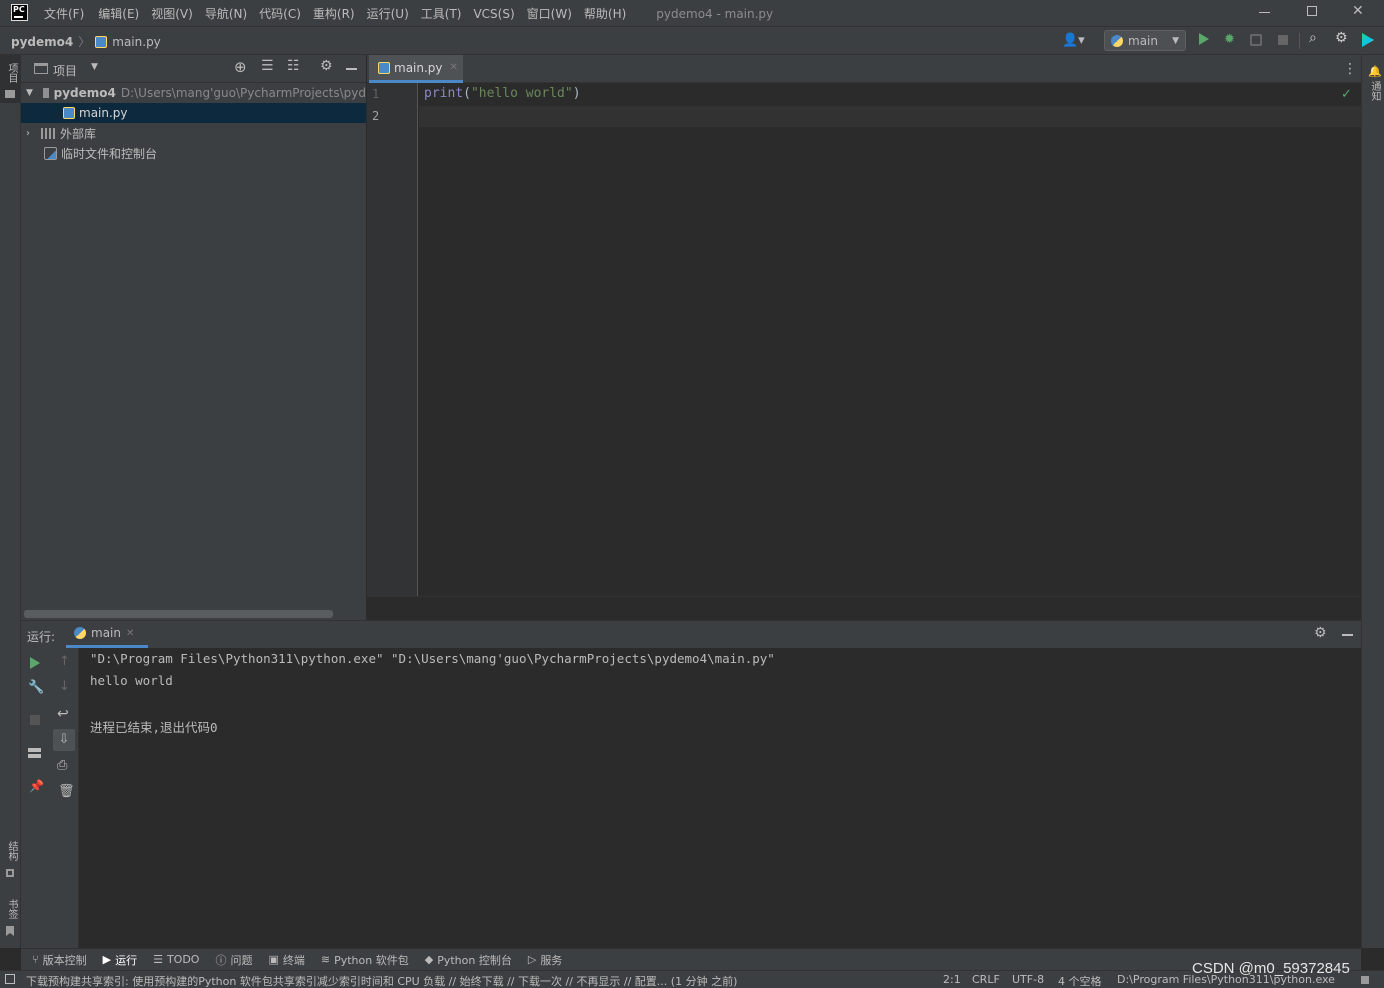  I want to click on menu-tools: 工具(T), so click(441, 13).